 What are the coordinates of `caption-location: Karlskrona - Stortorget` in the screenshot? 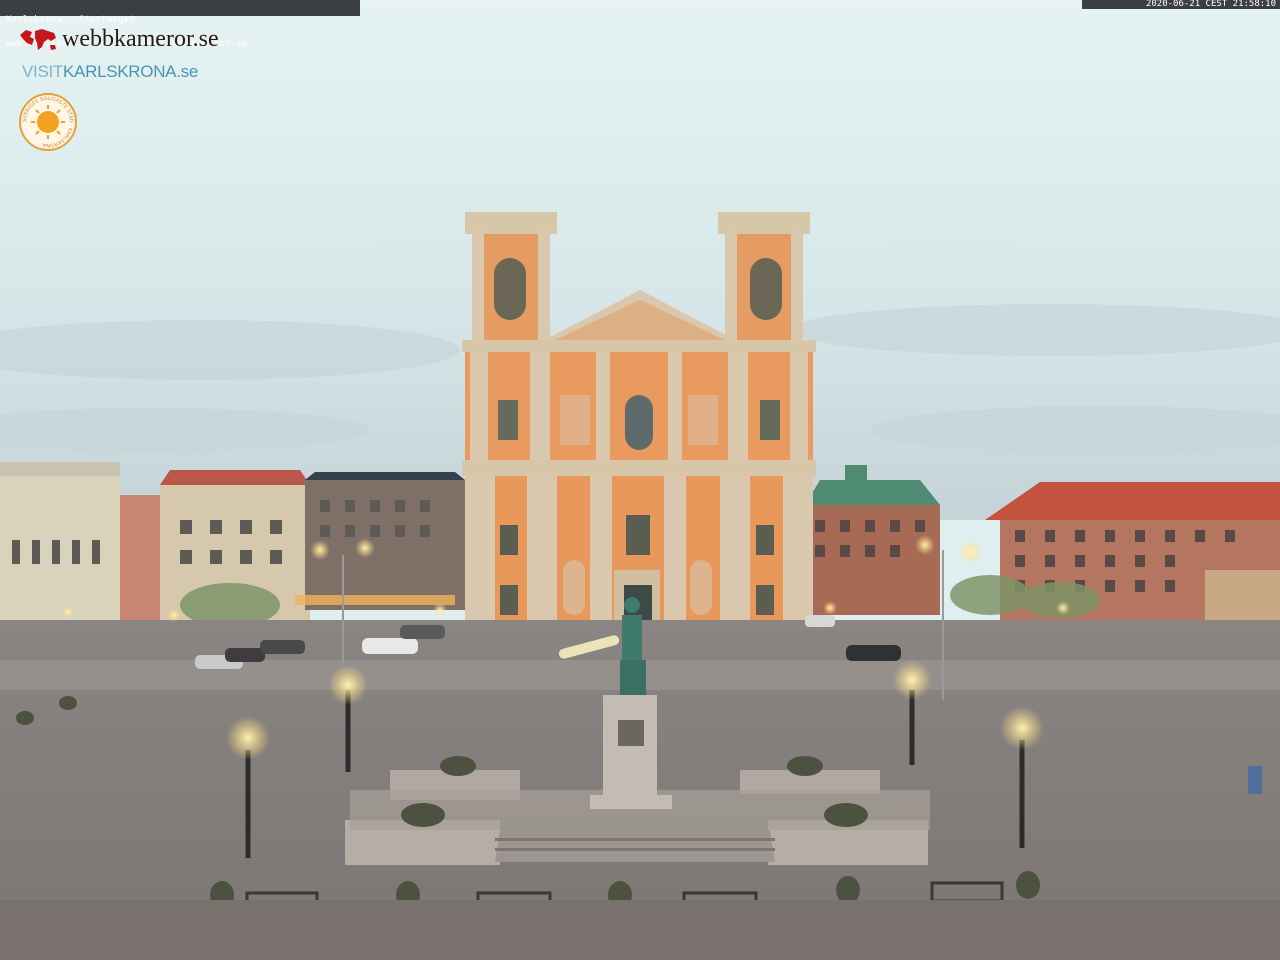 It's located at (71, 20).